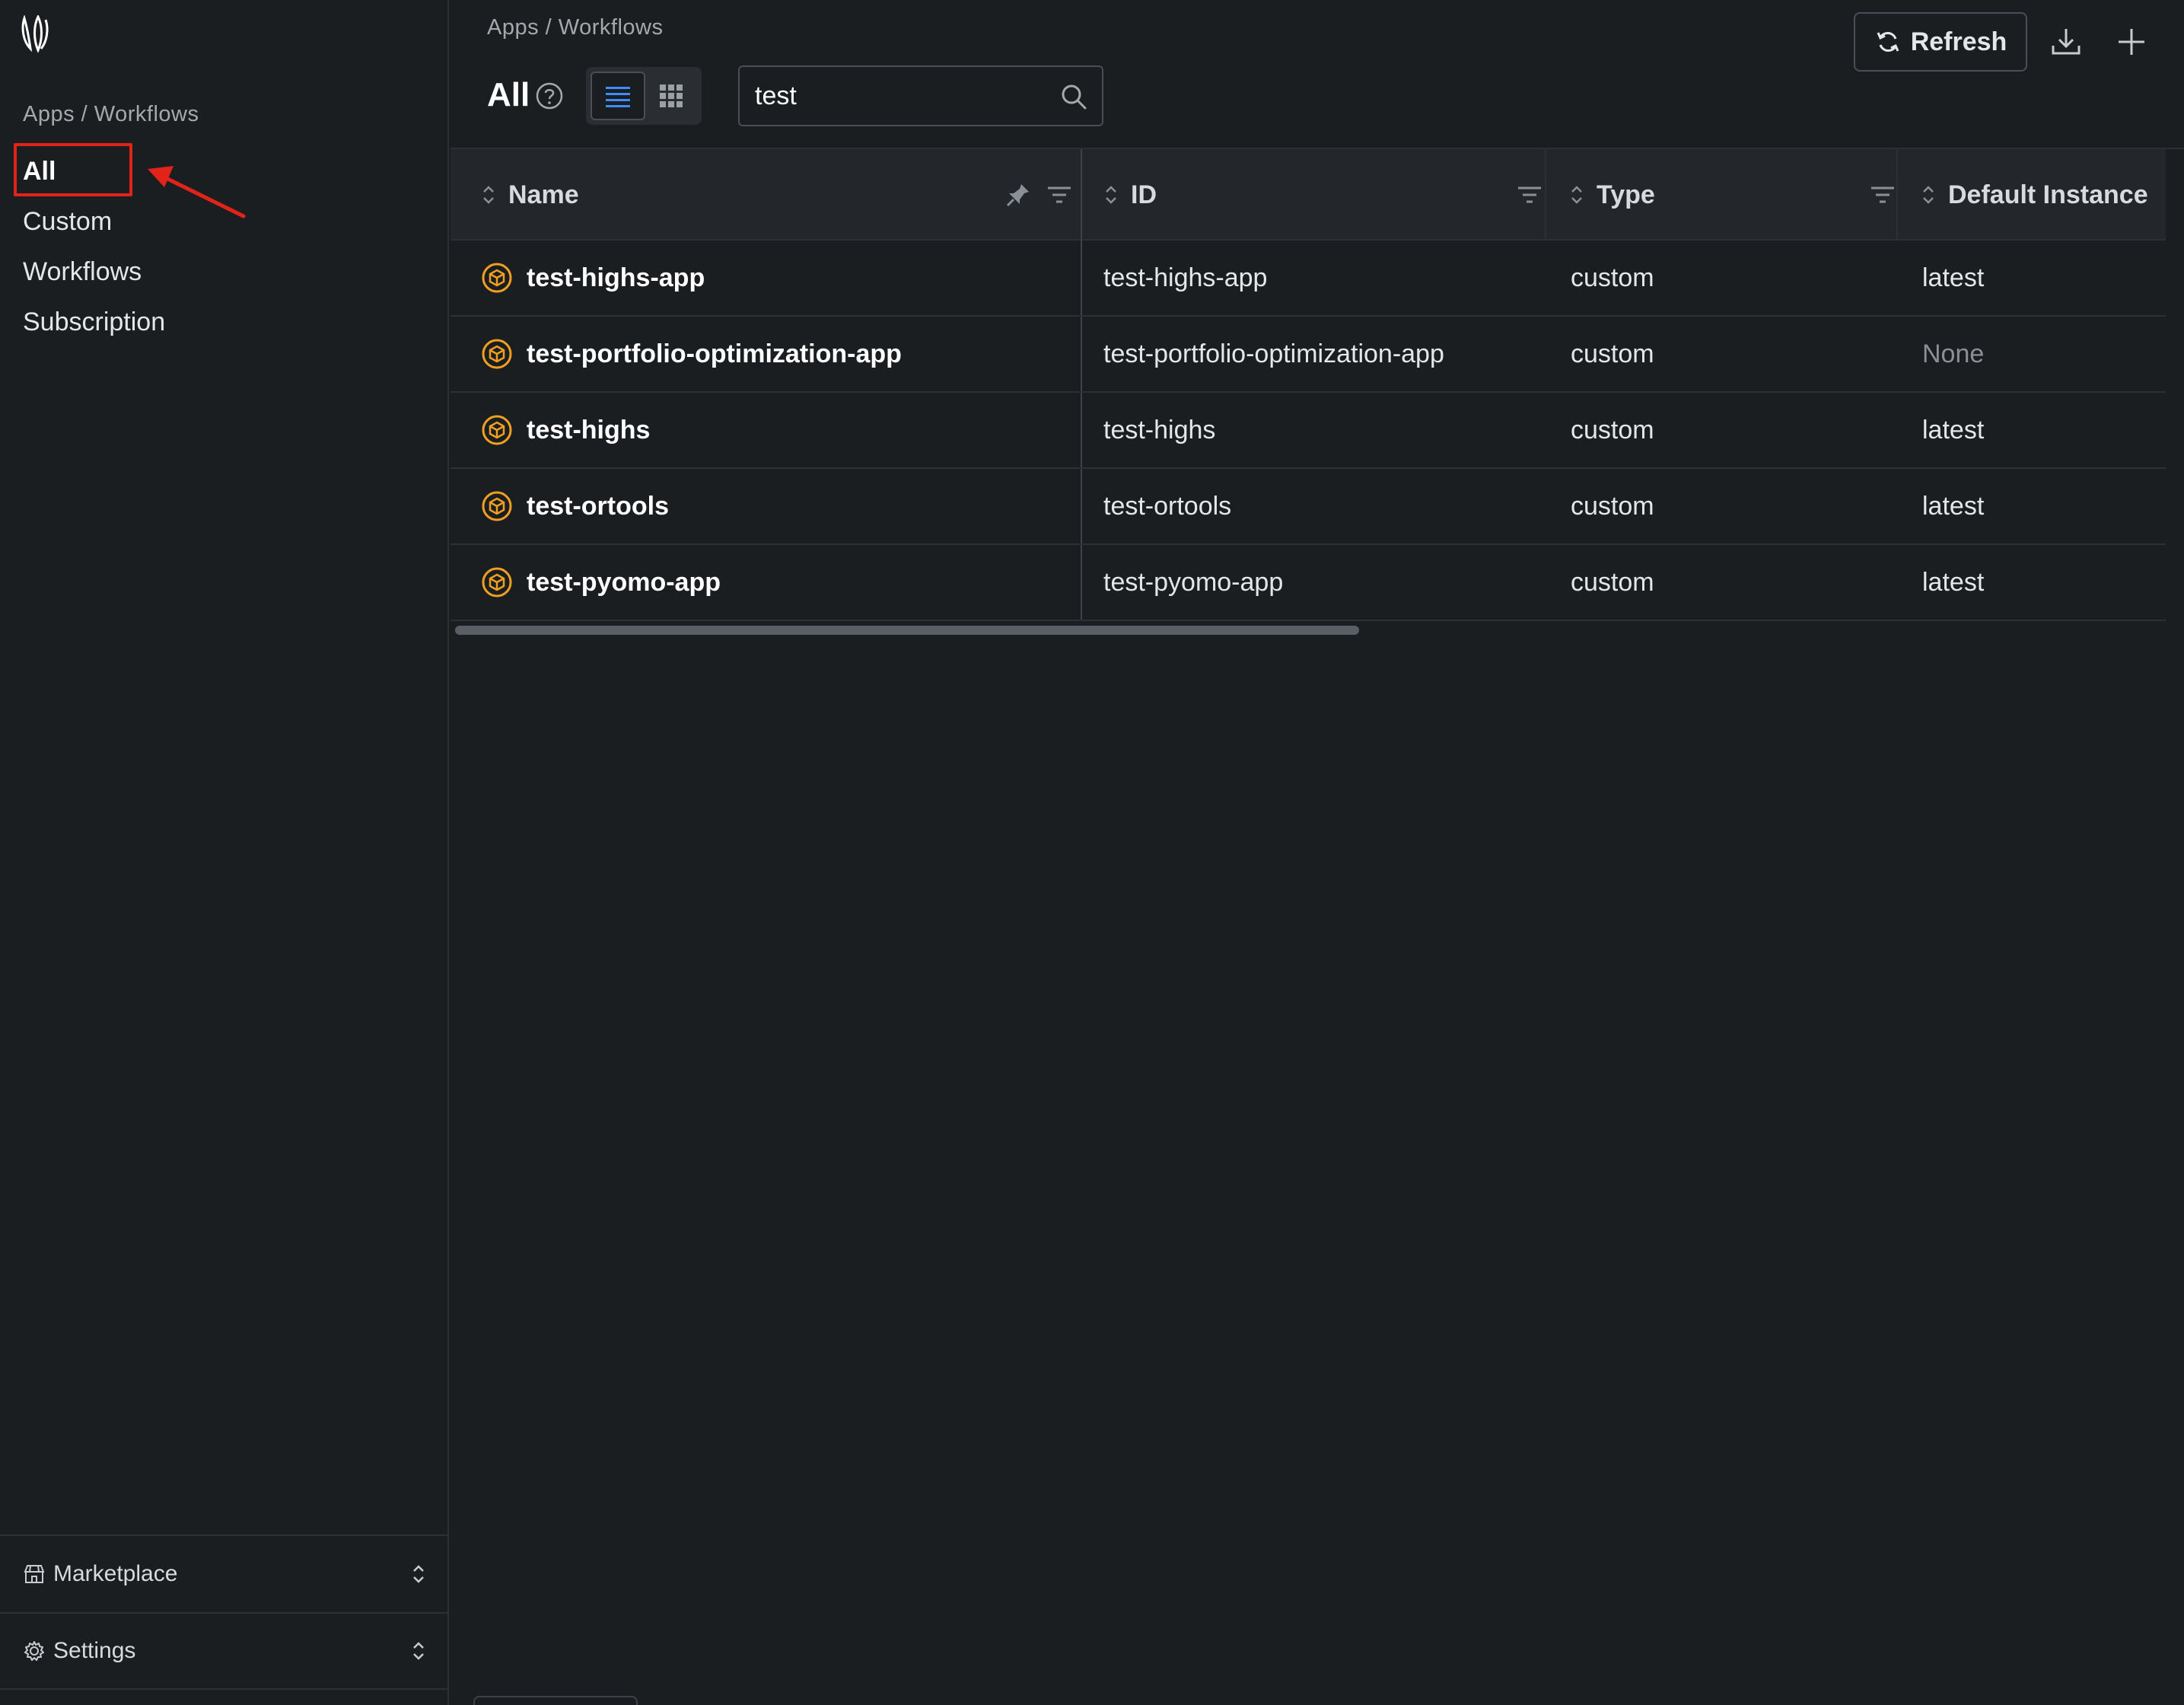  Describe the element at coordinates (575, 27) in the screenshot. I see `breadcrumb: Apps / Workflows` at that location.